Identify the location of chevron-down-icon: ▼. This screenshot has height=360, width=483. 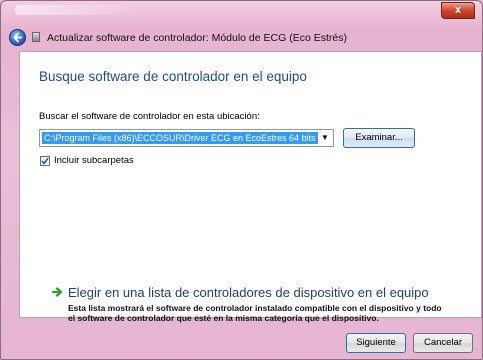
(325, 138).